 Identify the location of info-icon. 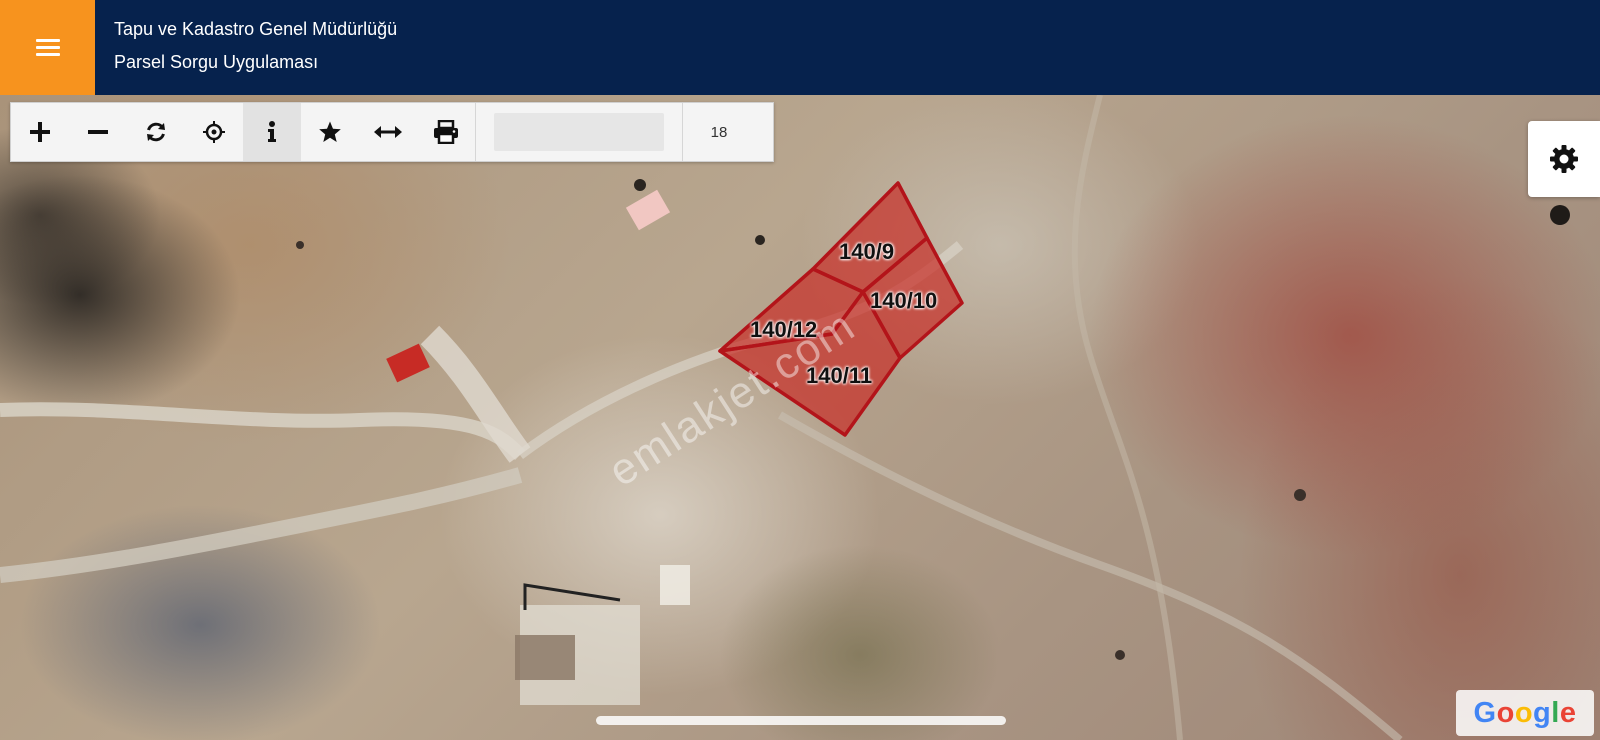
(272, 131).